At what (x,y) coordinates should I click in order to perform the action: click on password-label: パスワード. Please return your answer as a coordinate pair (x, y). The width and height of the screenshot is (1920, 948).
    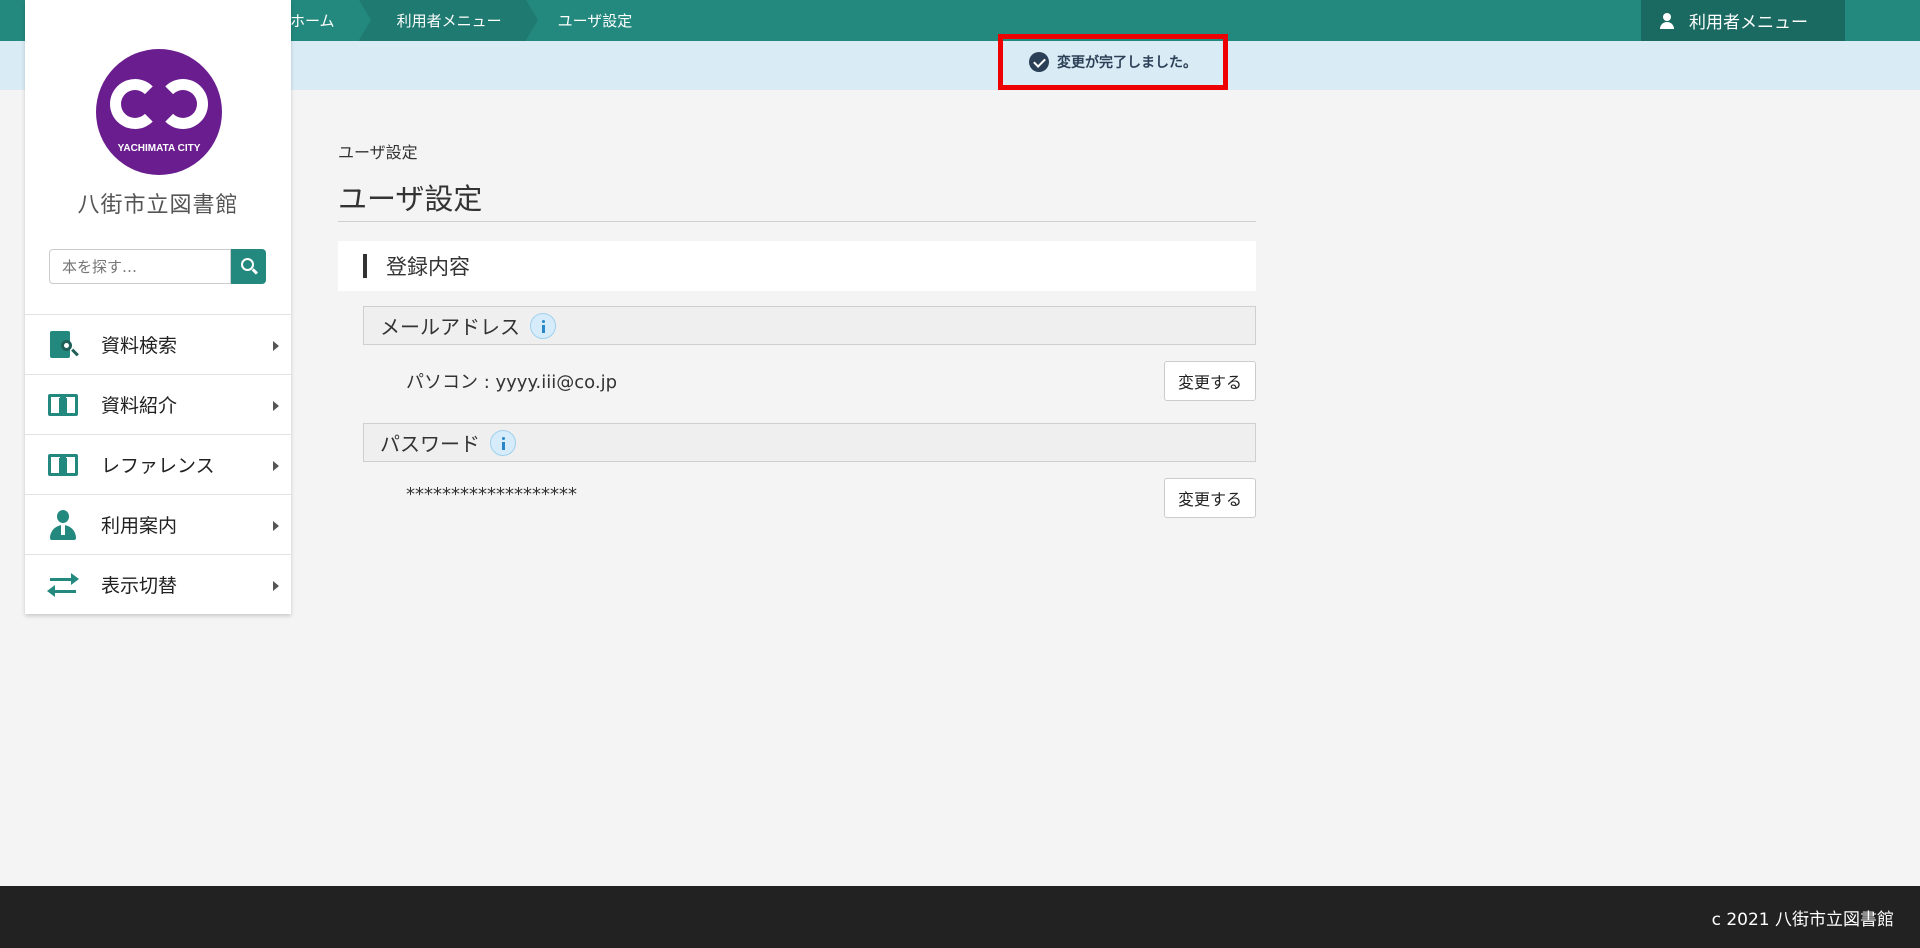
    Looking at the image, I should click on (430, 444).